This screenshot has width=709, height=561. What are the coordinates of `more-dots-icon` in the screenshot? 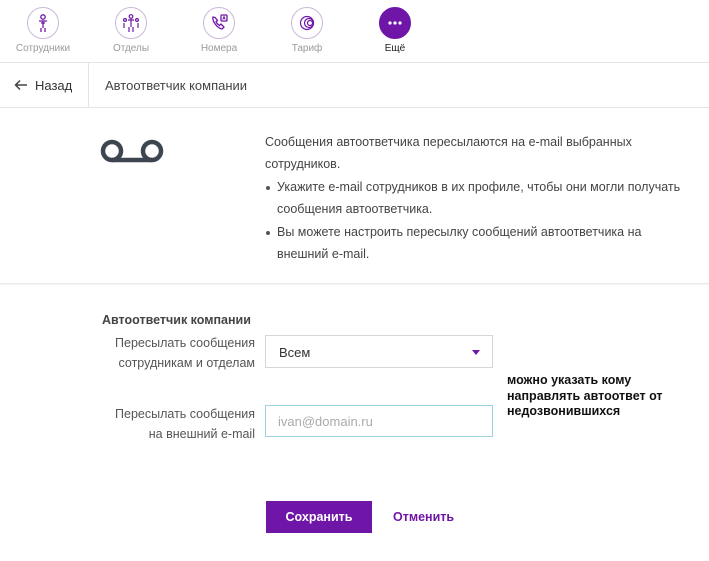 It's located at (395, 23).